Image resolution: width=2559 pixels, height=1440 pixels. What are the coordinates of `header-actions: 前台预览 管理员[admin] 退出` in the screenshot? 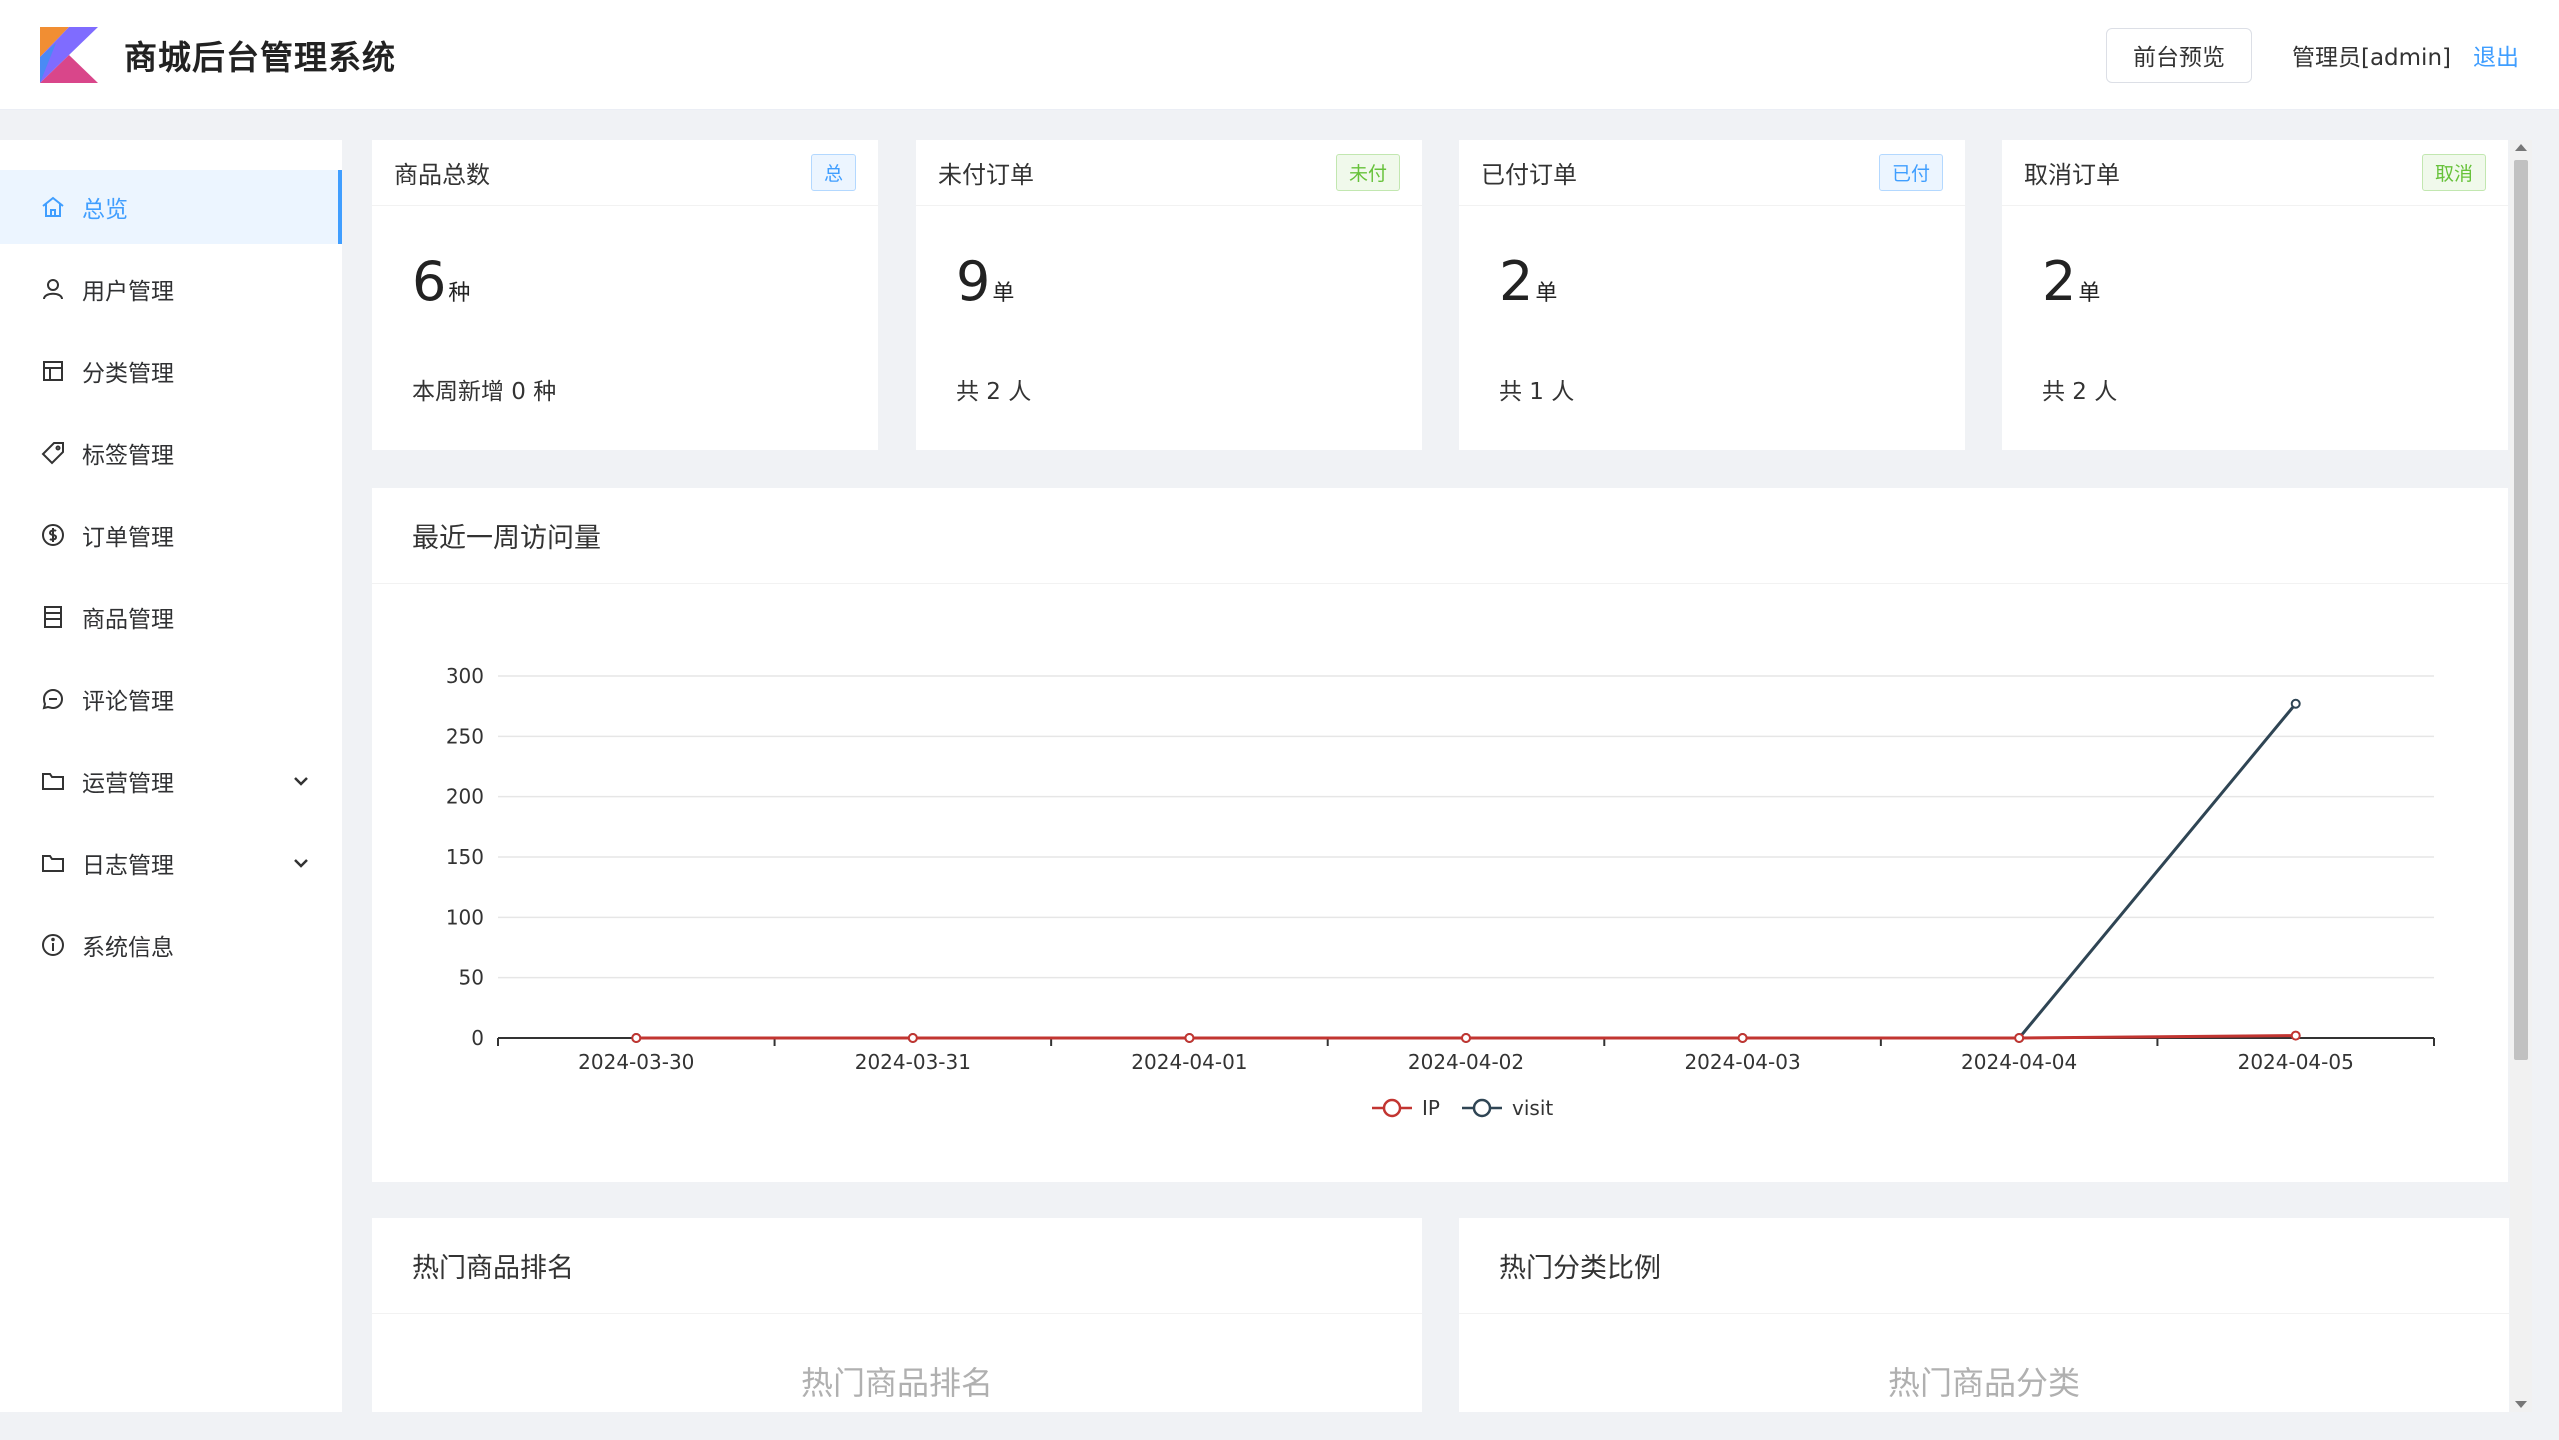 It's located at (2312, 55).